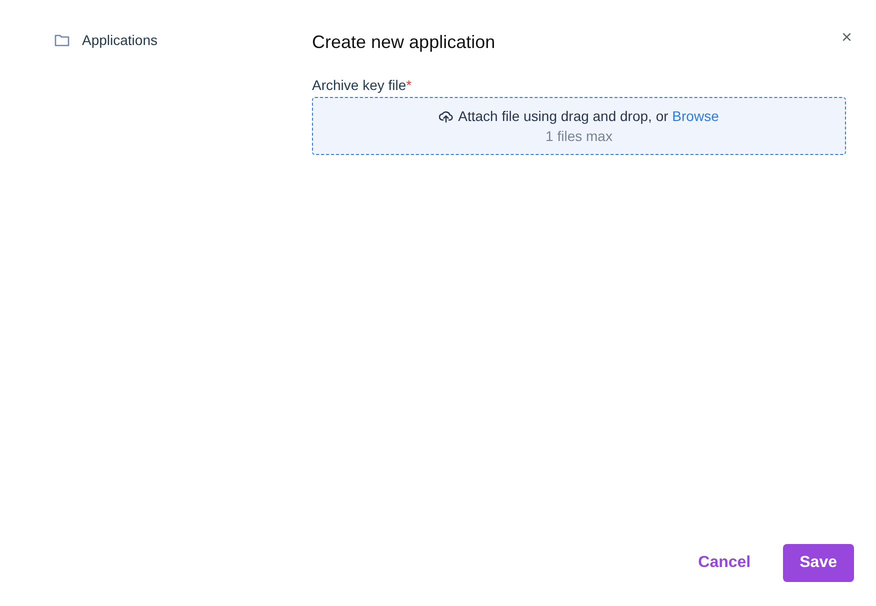  What do you see at coordinates (695, 116) in the screenshot?
I see `browse-link: Browse` at bounding box center [695, 116].